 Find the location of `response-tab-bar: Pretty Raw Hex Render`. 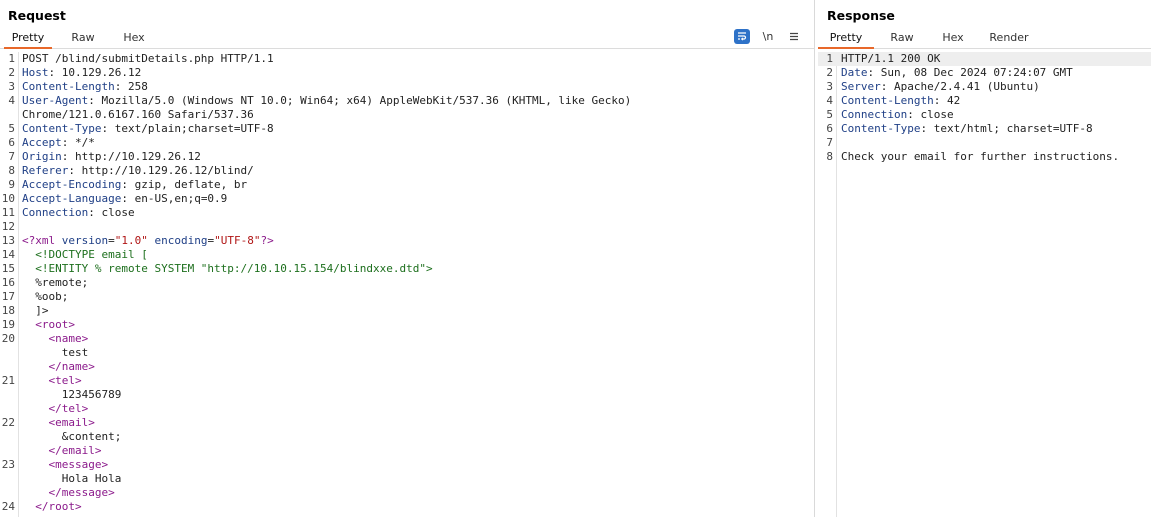

response-tab-bar: Pretty Raw Hex Render is located at coordinates (984, 39).